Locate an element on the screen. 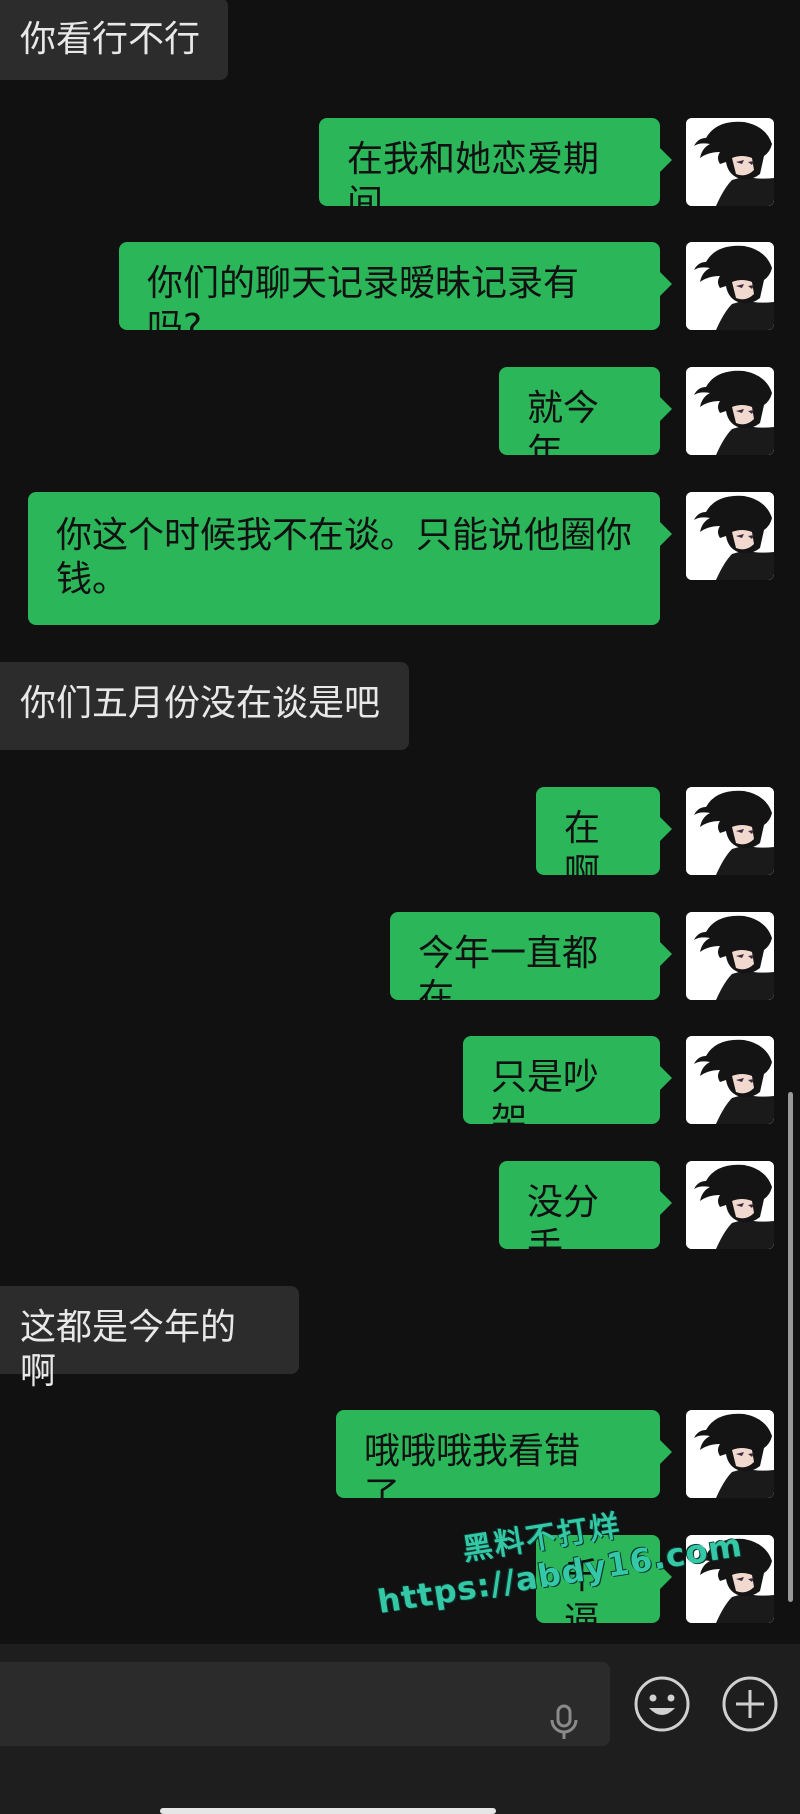 This screenshot has width=800, height=1814. message-bubble: 就今年 is located at coordinates (585, 420).